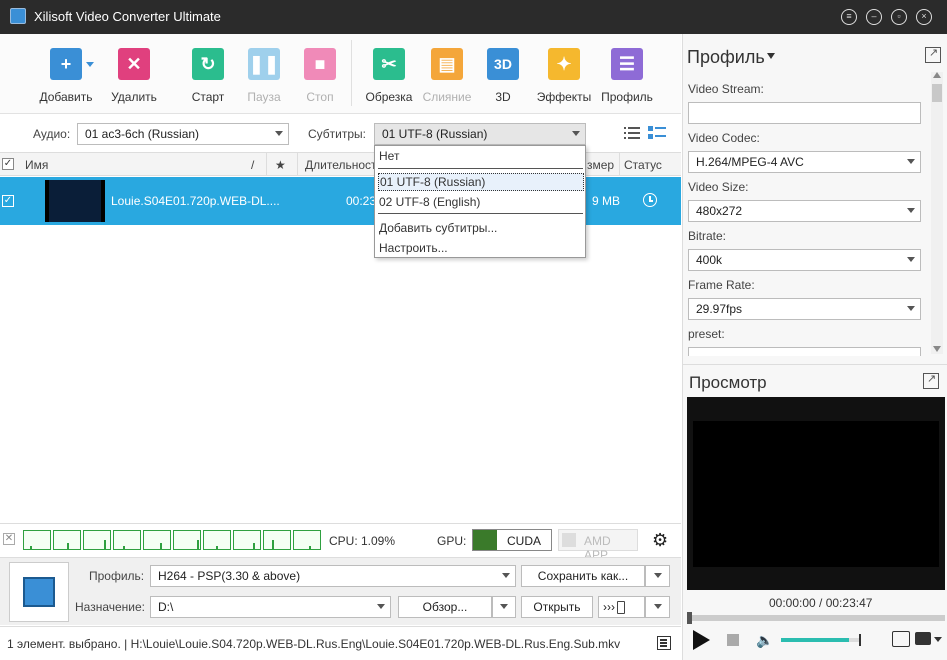  What do you see at coordinates (627, 76) in the screenshot?
I see `profile-button: ☰ Профиль` at bounding box center [627, 76].